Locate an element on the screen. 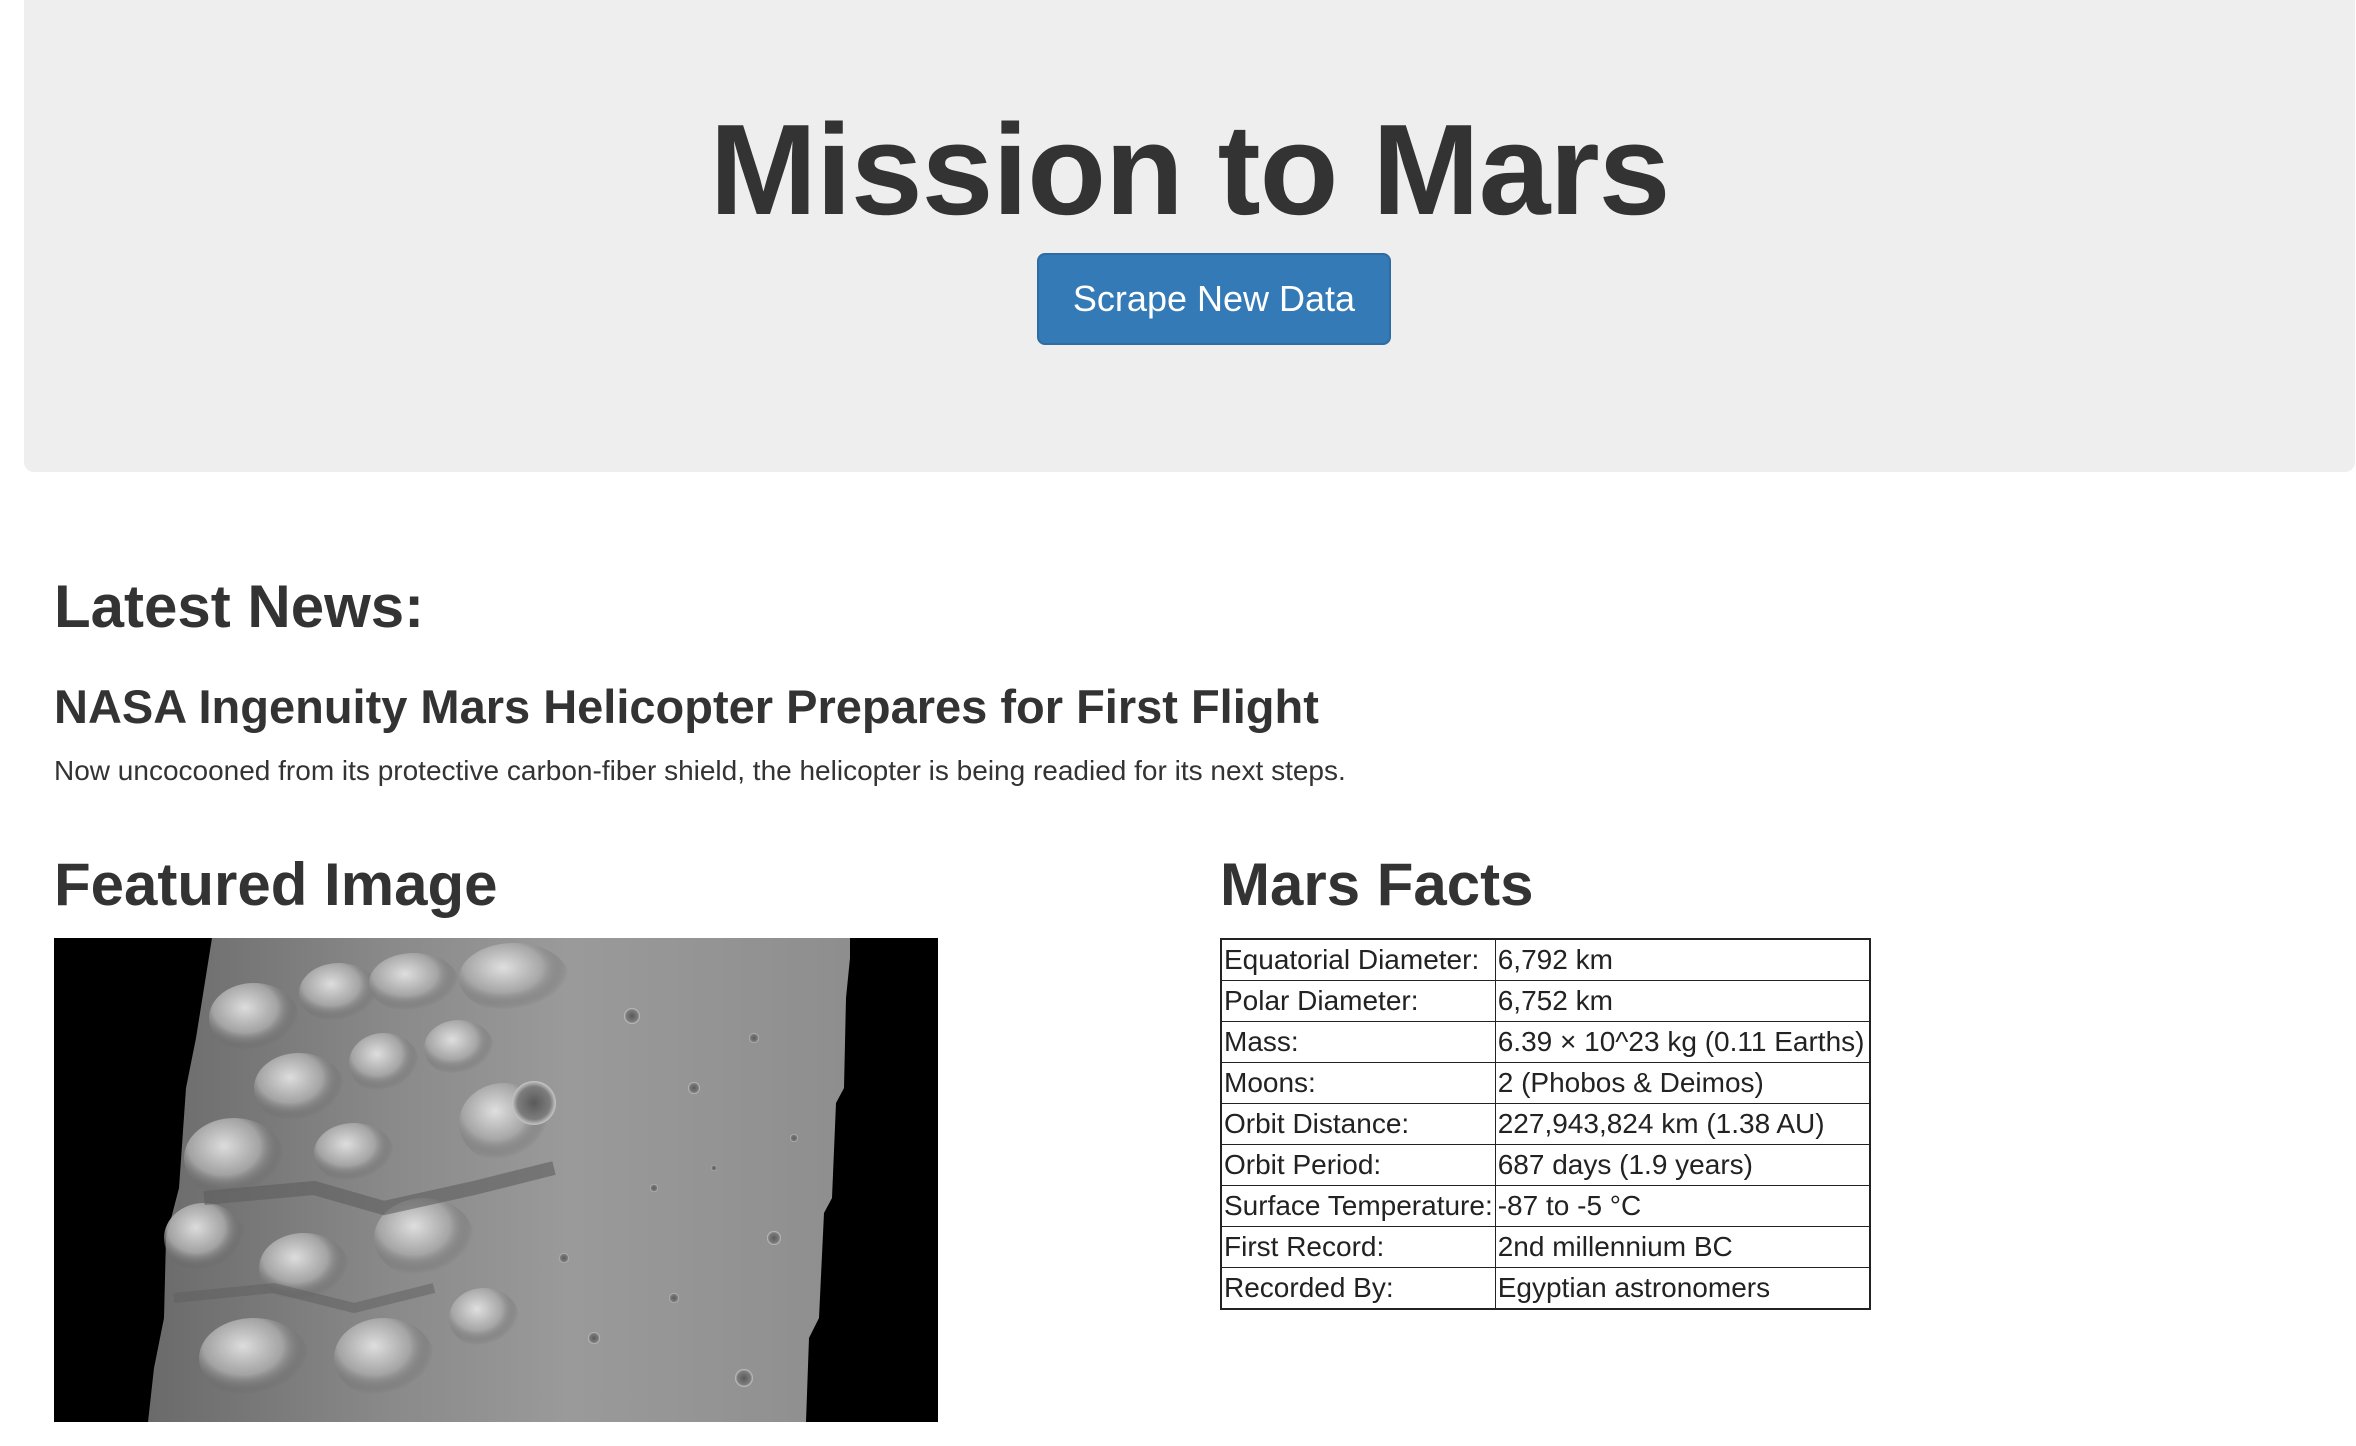 The image size is (2356, 1446). scrape-new-data-button: Scrape New Data is located at coordinates (1214, 299).